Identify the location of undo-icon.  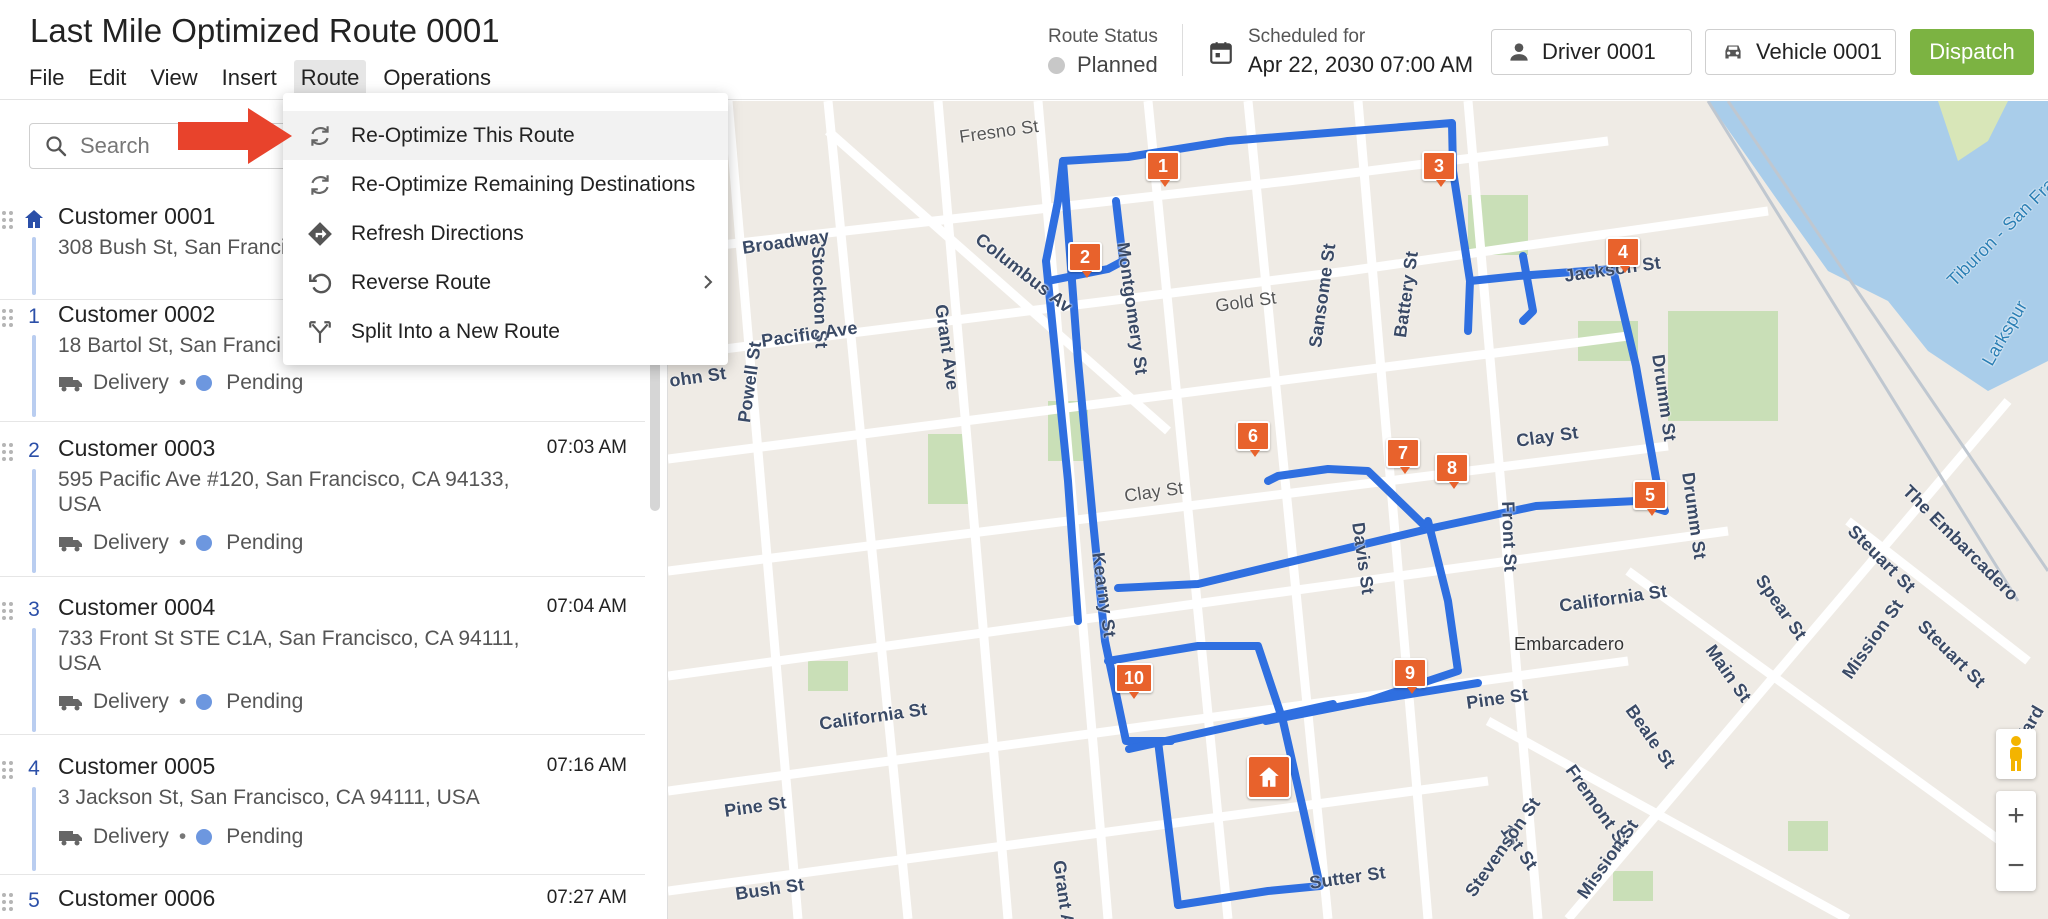
(320, 283).